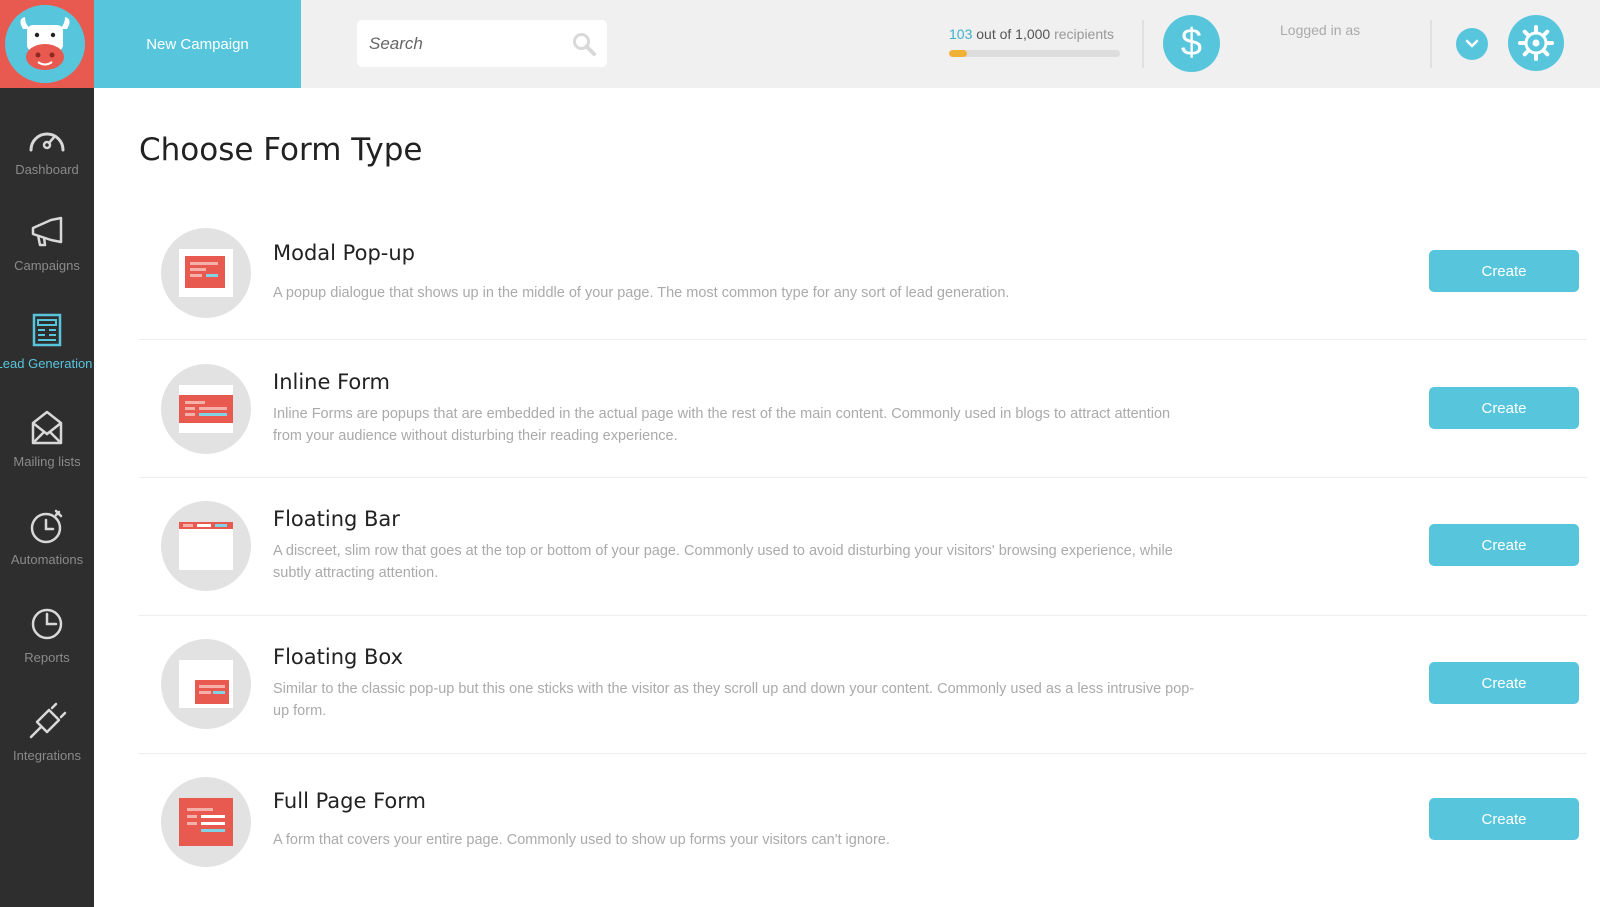 The width and height of the screenshot is (1600, 907). I want to click on modal-popup-icon, so click(206, 273).